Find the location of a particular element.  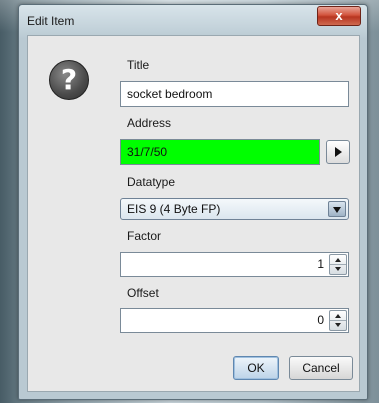

datatype-selected-value: EIS 9 (4 Byte FP) is located at coordinates (174, 209).